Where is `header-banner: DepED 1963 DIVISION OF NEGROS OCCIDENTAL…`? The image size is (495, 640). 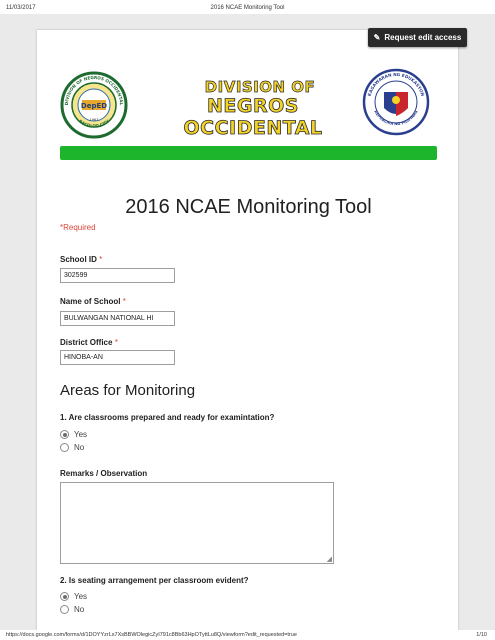 header-banner: DepED 1963 DIVISION OF NEGROS OCCIDENTAL… is located at coordinates (247, 105).